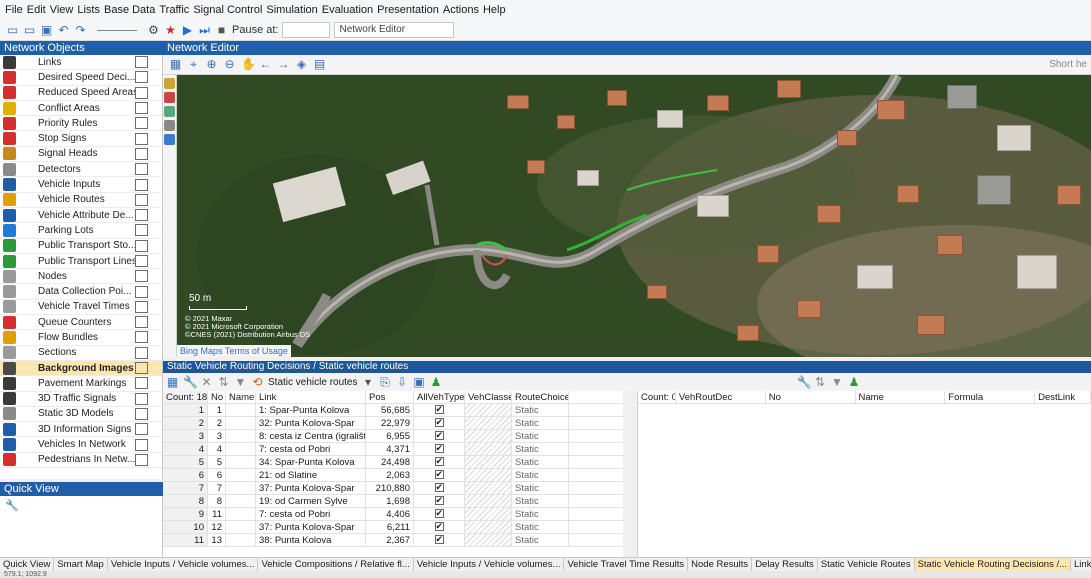 The width and height of the screenshot is (1091, 578). Describe the element at coordinates (229, 64) in the screenshot. I see `zoom-out-icon: ⊖` at that location.